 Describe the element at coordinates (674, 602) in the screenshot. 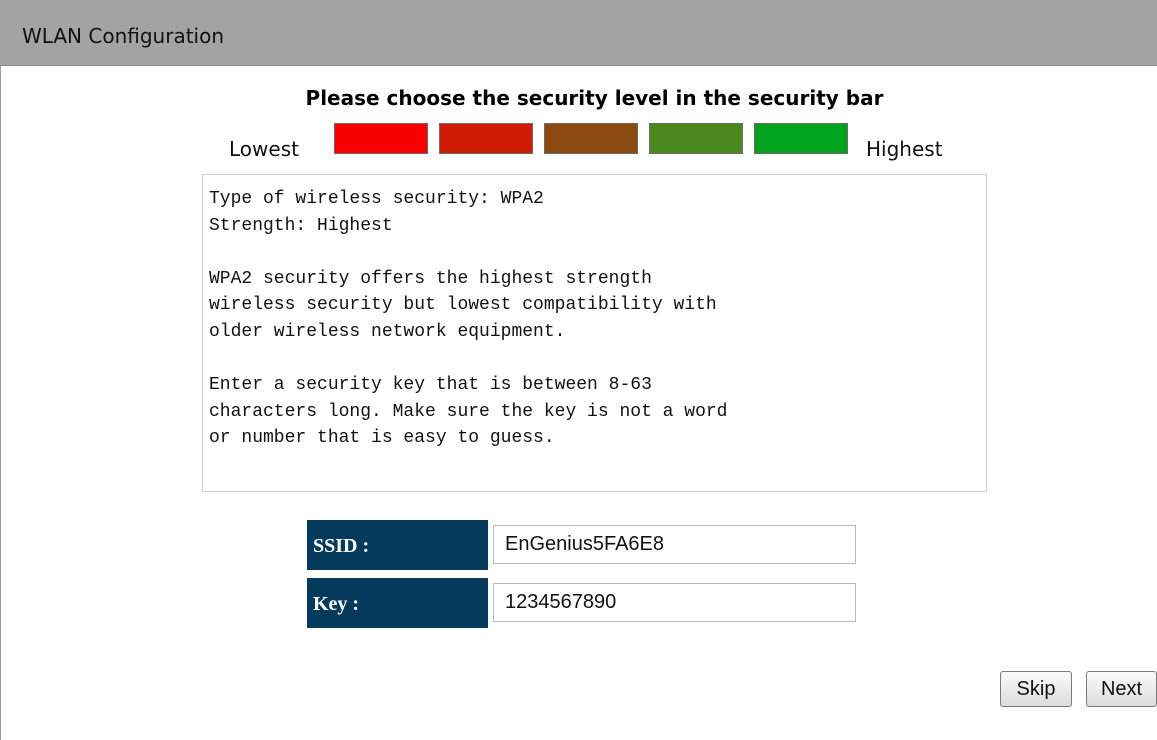

I see `key-input` at that location.